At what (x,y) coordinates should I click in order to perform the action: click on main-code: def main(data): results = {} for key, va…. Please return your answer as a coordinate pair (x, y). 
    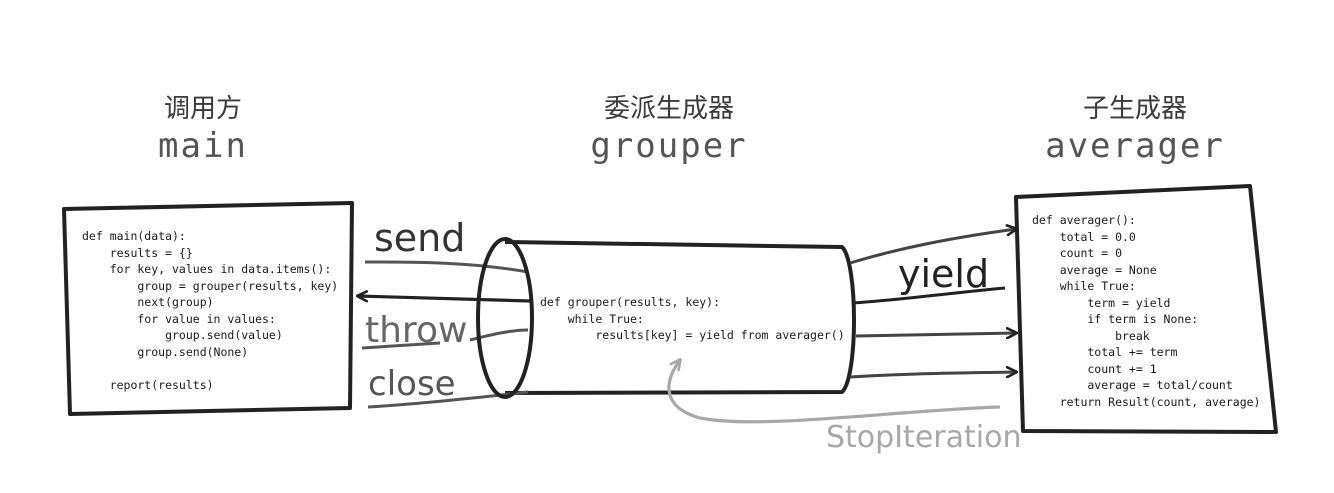
    Looking at the image, I should click on (210, 310).